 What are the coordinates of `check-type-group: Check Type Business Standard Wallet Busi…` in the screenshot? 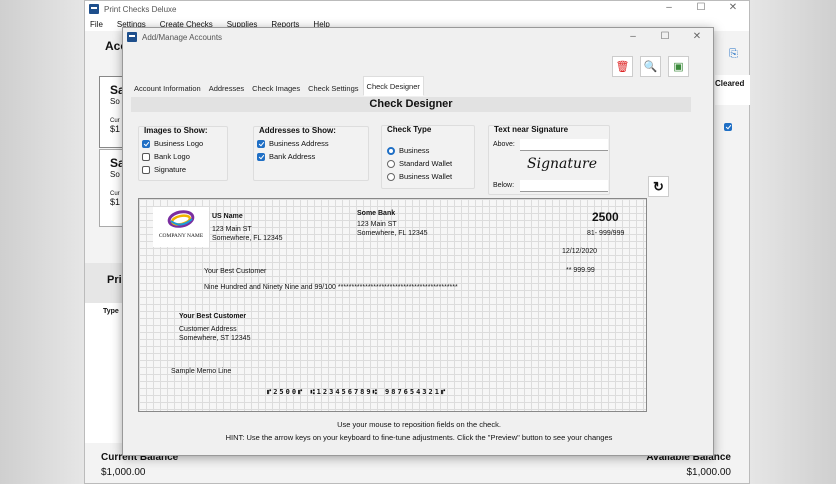 It's located at (428, 157).